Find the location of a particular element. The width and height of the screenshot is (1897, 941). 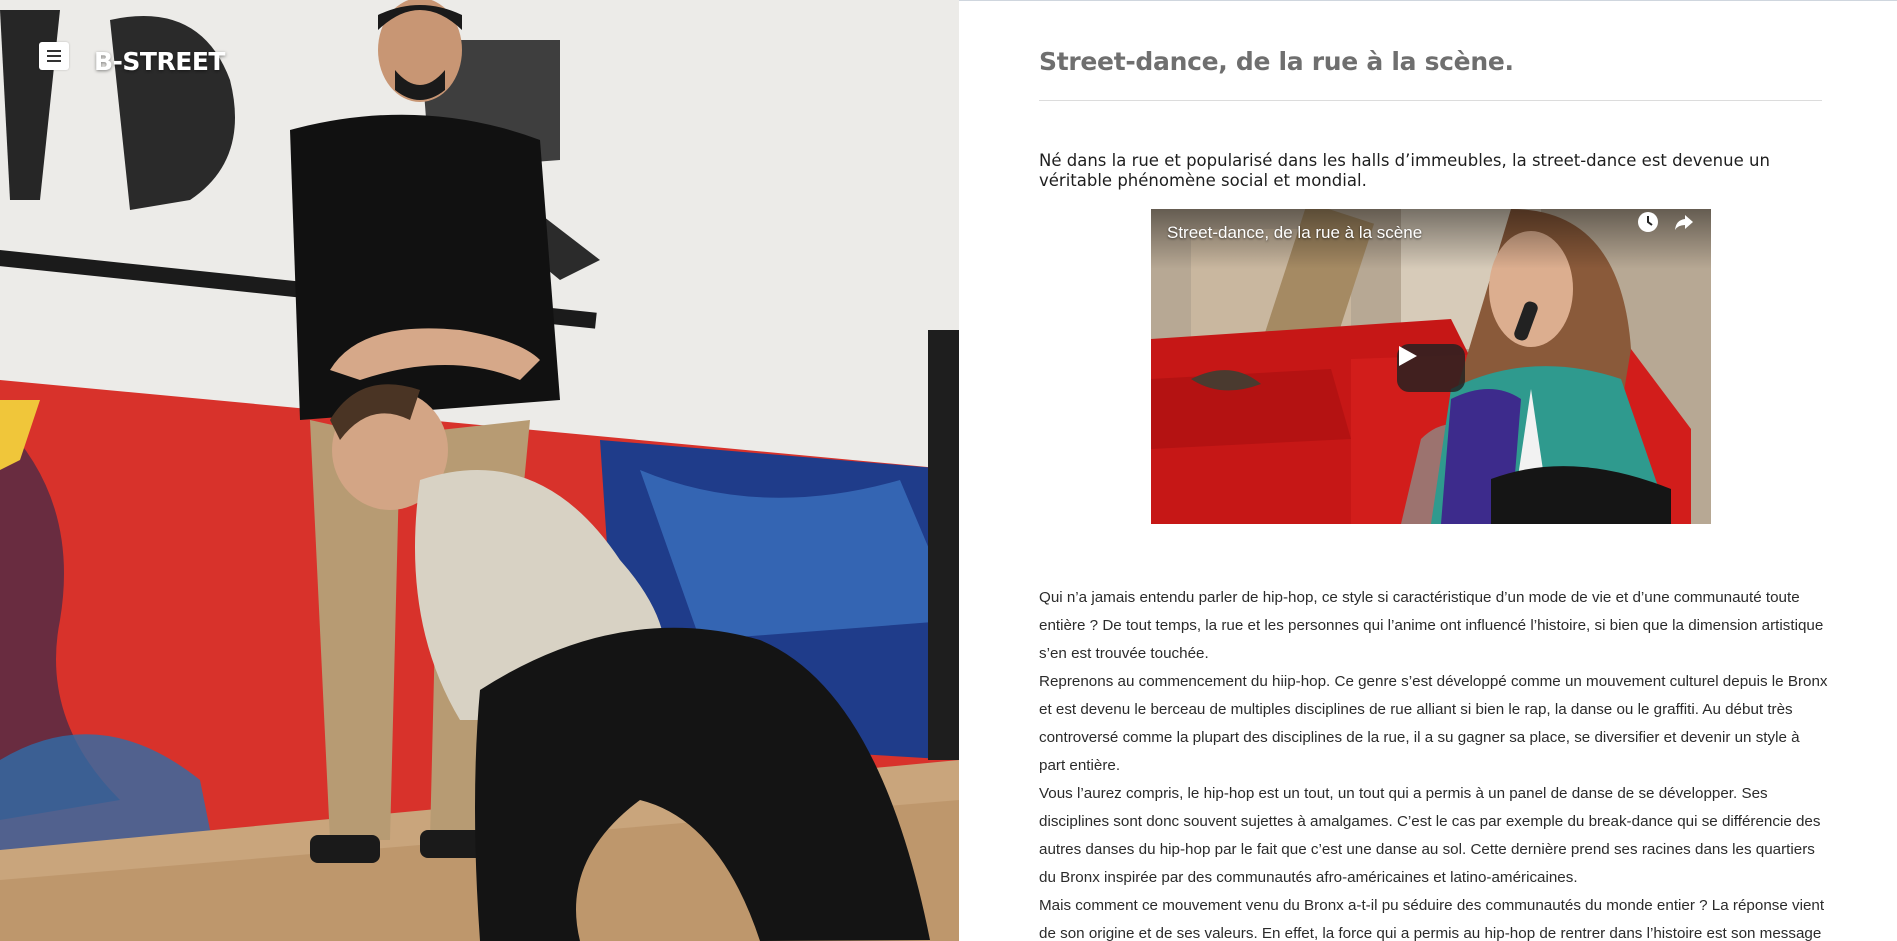

site-logo-text: B-STREET is located at coordinates (159, 61).